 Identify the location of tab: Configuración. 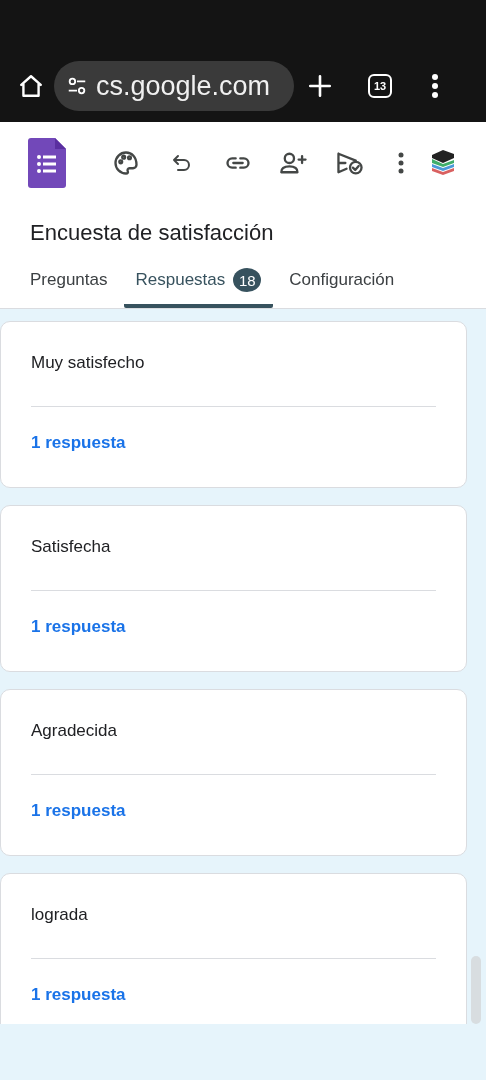
(342, 286).